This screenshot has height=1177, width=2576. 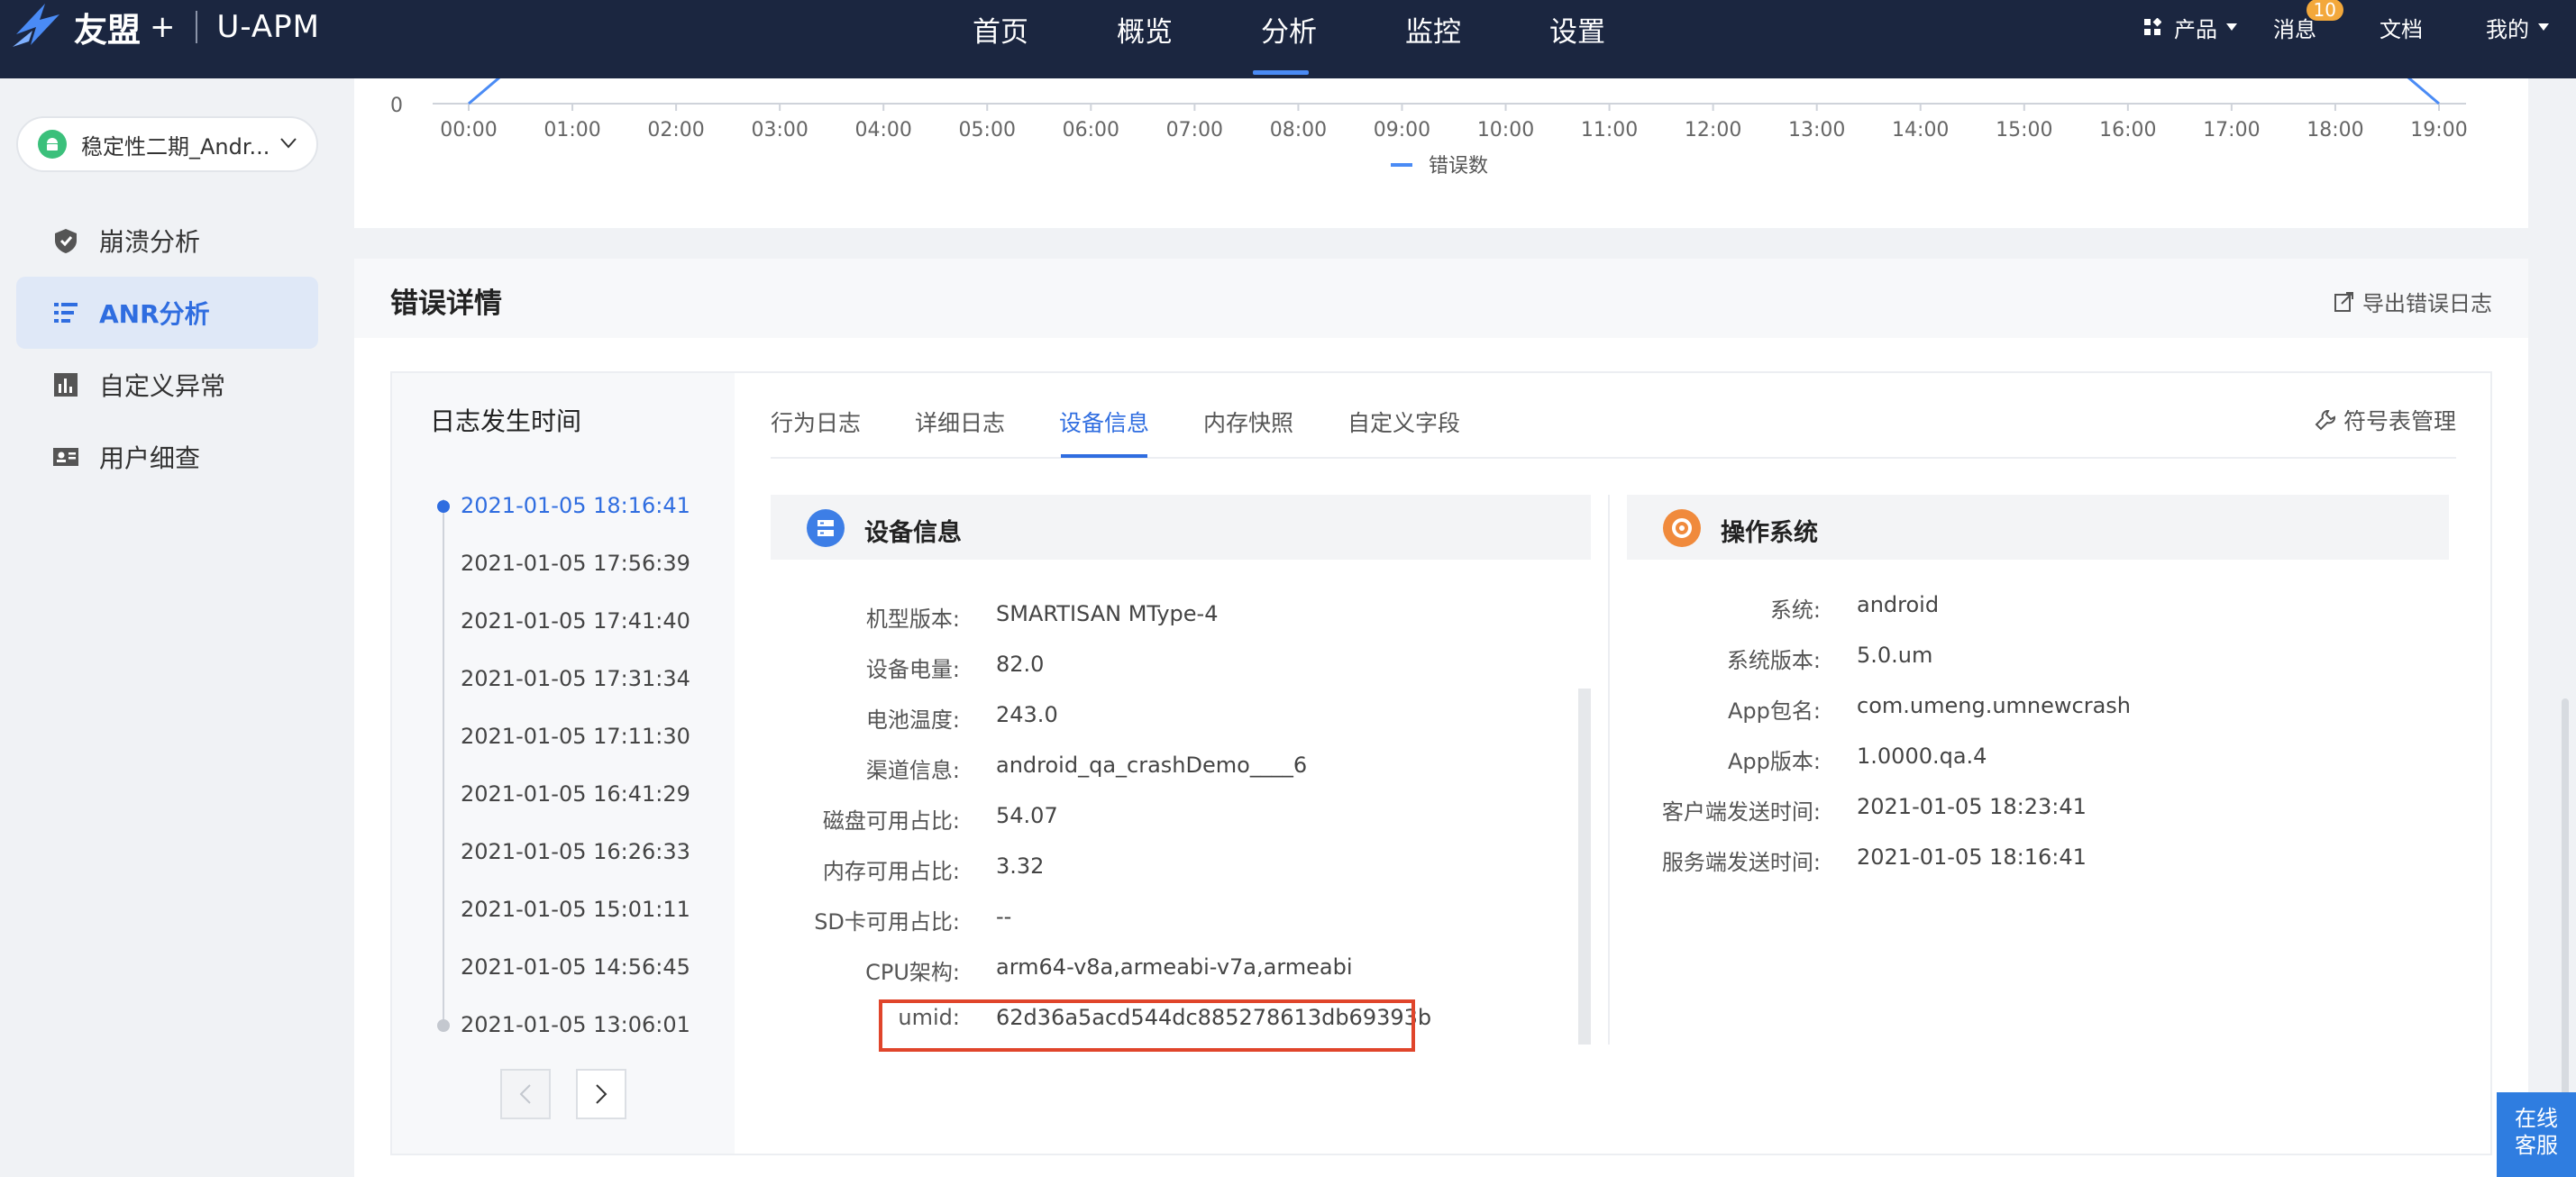 What do you see at coordinates (912, 972) in the screenshot?
I see `field-key: CPU架构:` at bounding box center [912, 972].